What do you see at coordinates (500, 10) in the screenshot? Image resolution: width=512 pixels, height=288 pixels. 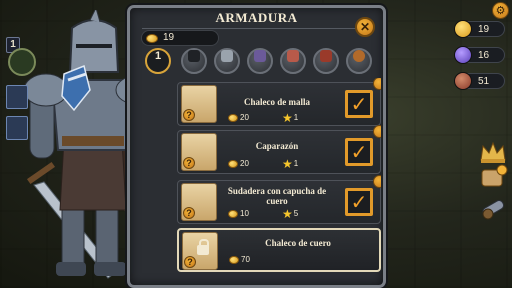 I see `settings-gear-icon: ⚙` at bounding box center [500, 10].